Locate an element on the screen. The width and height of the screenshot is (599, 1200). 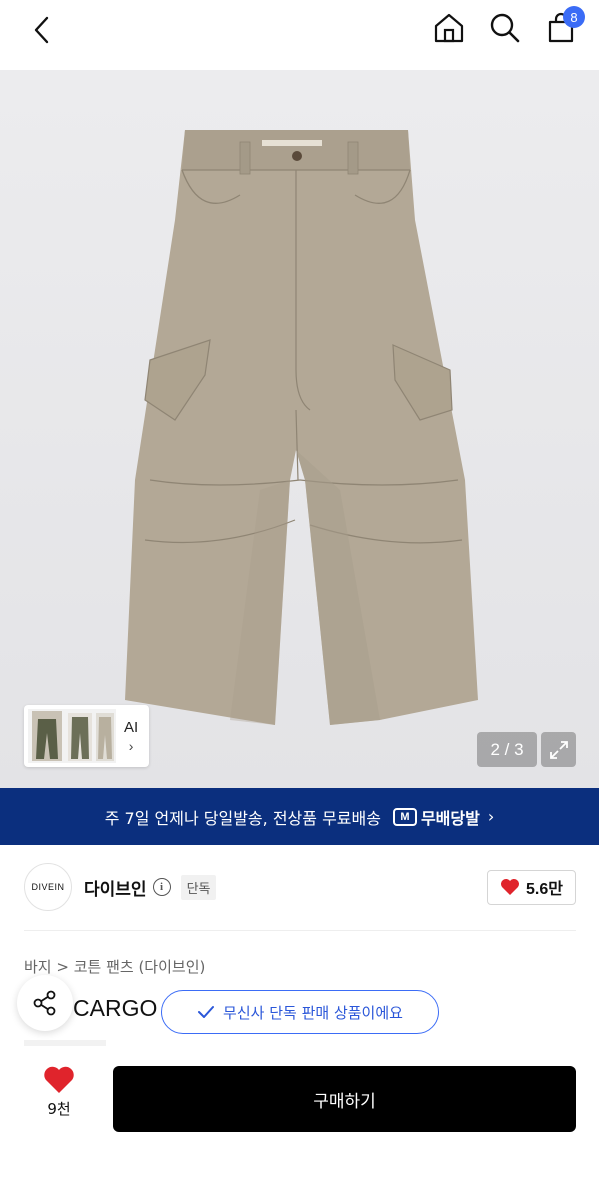
back-button is located at coordinates (42, 30).